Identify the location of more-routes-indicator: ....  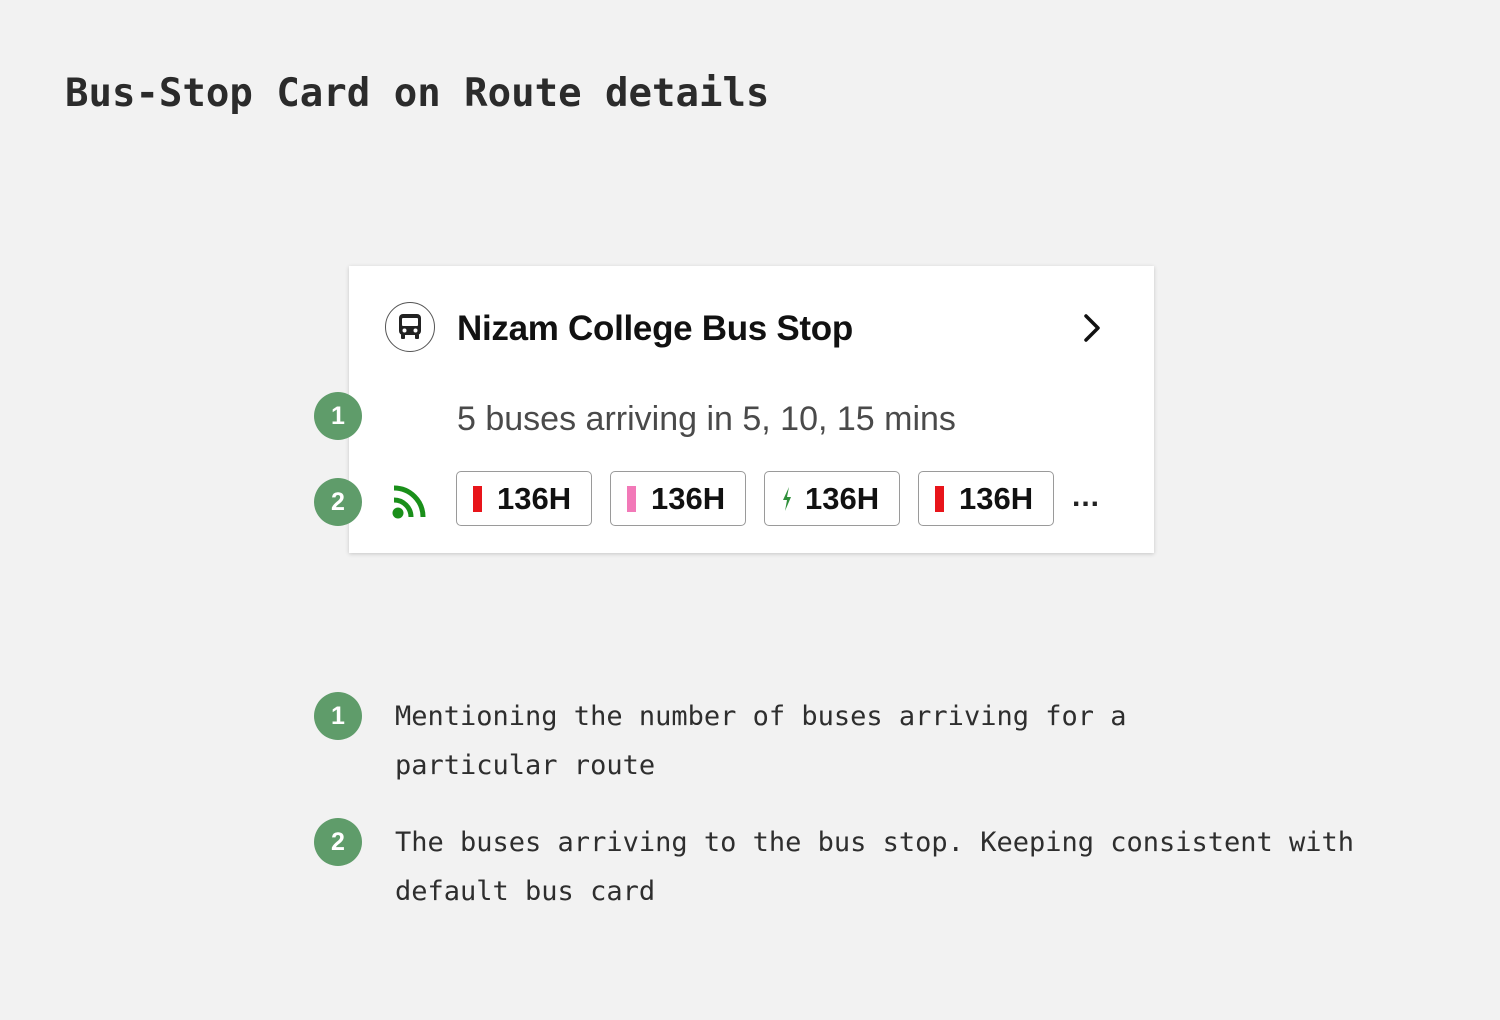
(1086, 497).